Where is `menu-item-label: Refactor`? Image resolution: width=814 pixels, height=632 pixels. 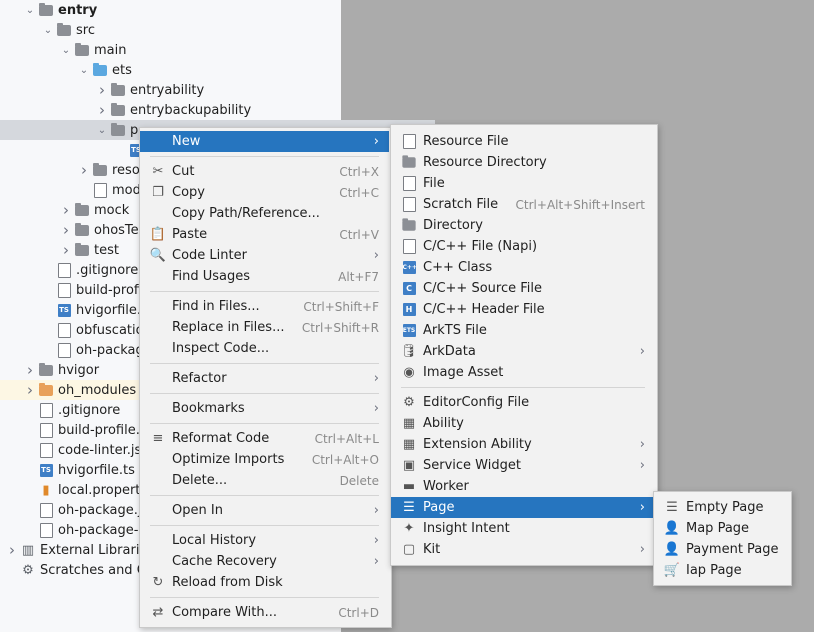
menu-item-label: Refactor is located at coordinates (199, 378).